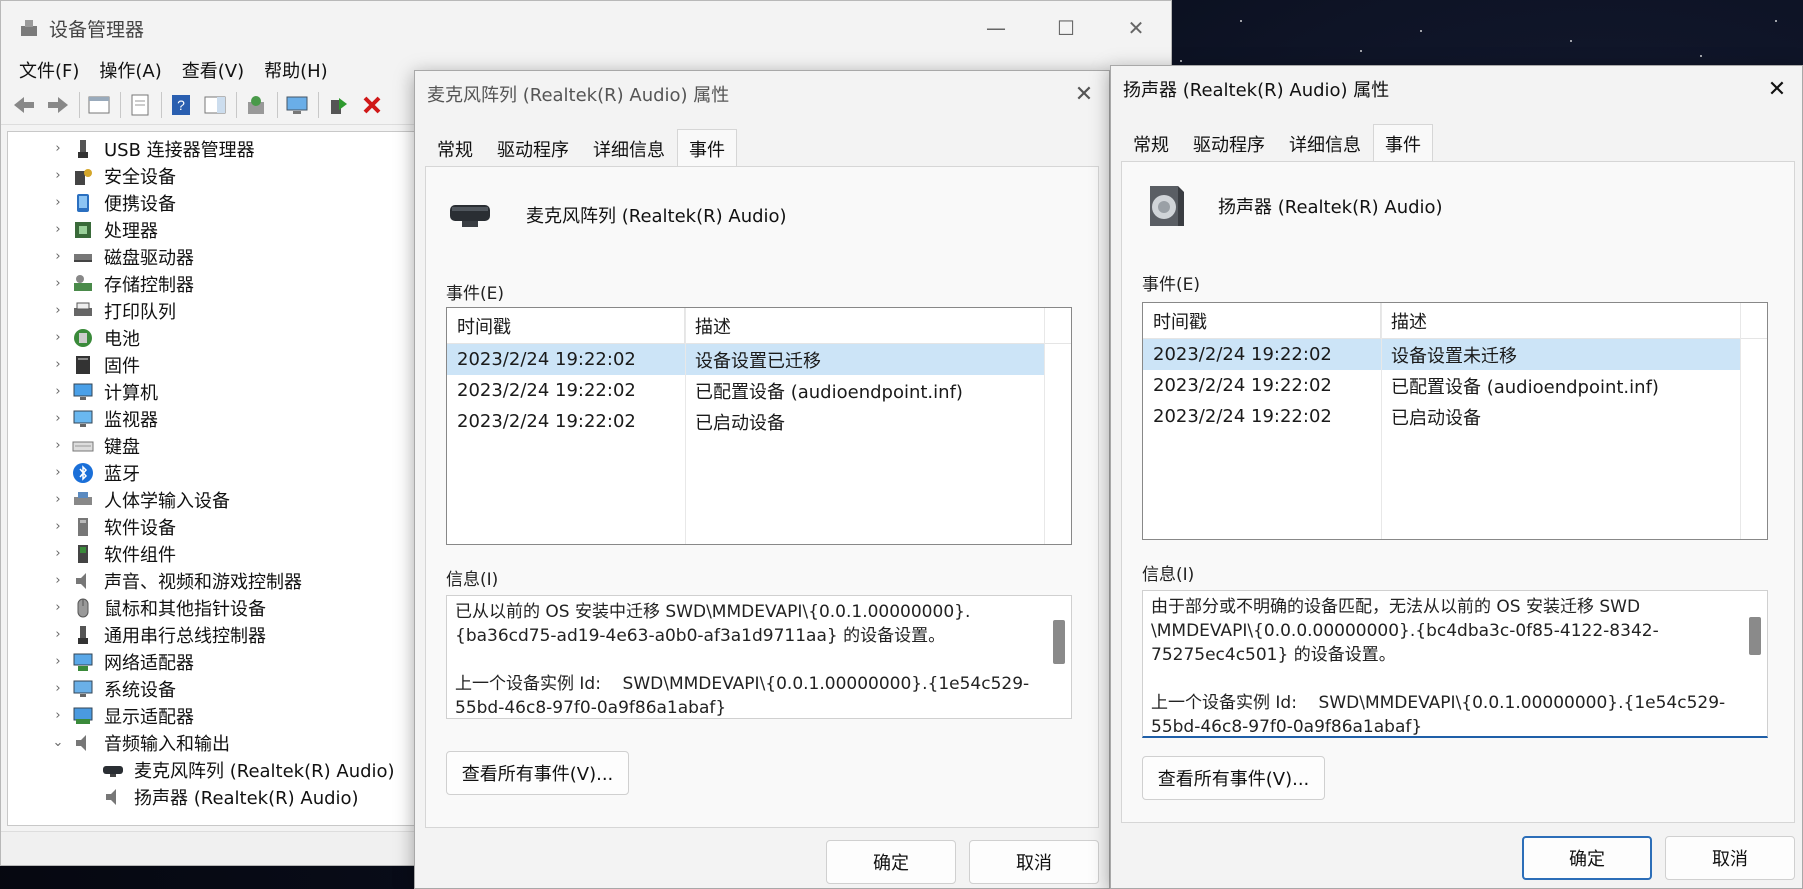 This screenshot has width=1803, height=889. What do you see at coordinates (217, 607) in the screenshot?
I see `tree-item: › 鼠标和其他指针设备` at bounding box center [217, 607].